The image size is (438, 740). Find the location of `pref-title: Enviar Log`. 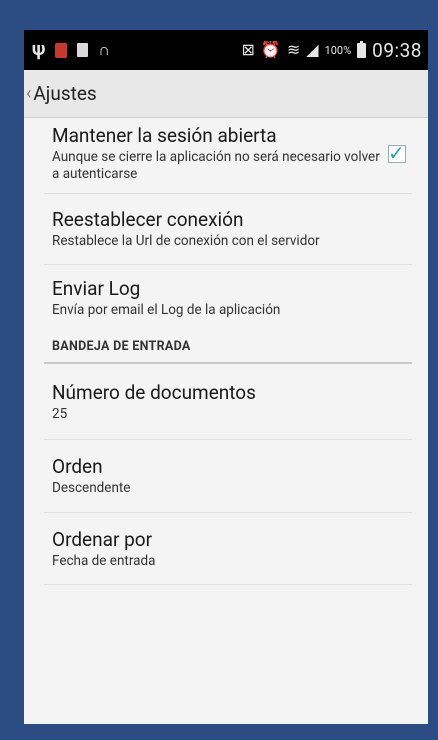

pref-title: Enviar Log is located at coordinates (96, 288).